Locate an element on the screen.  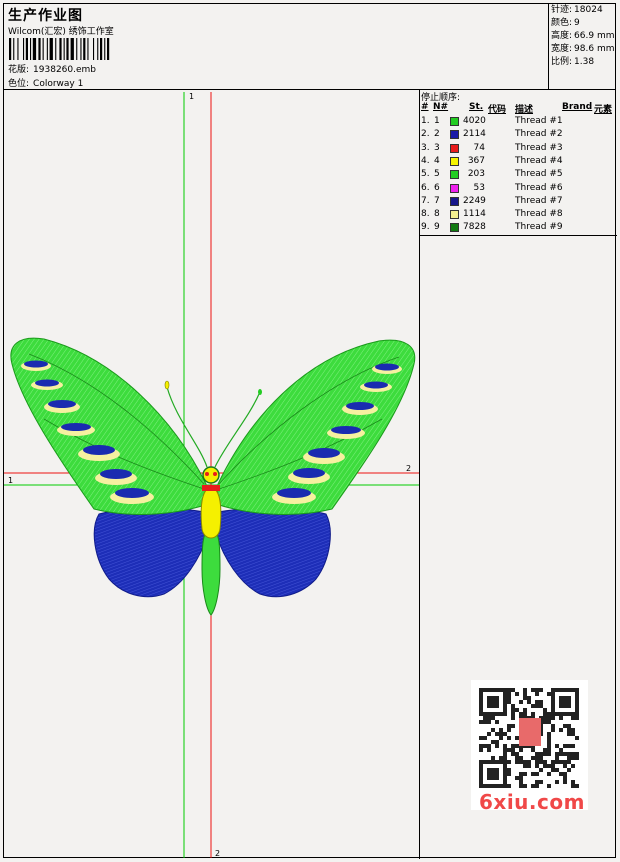
row-stitches: 2249 is located at coordinates (474, 200).